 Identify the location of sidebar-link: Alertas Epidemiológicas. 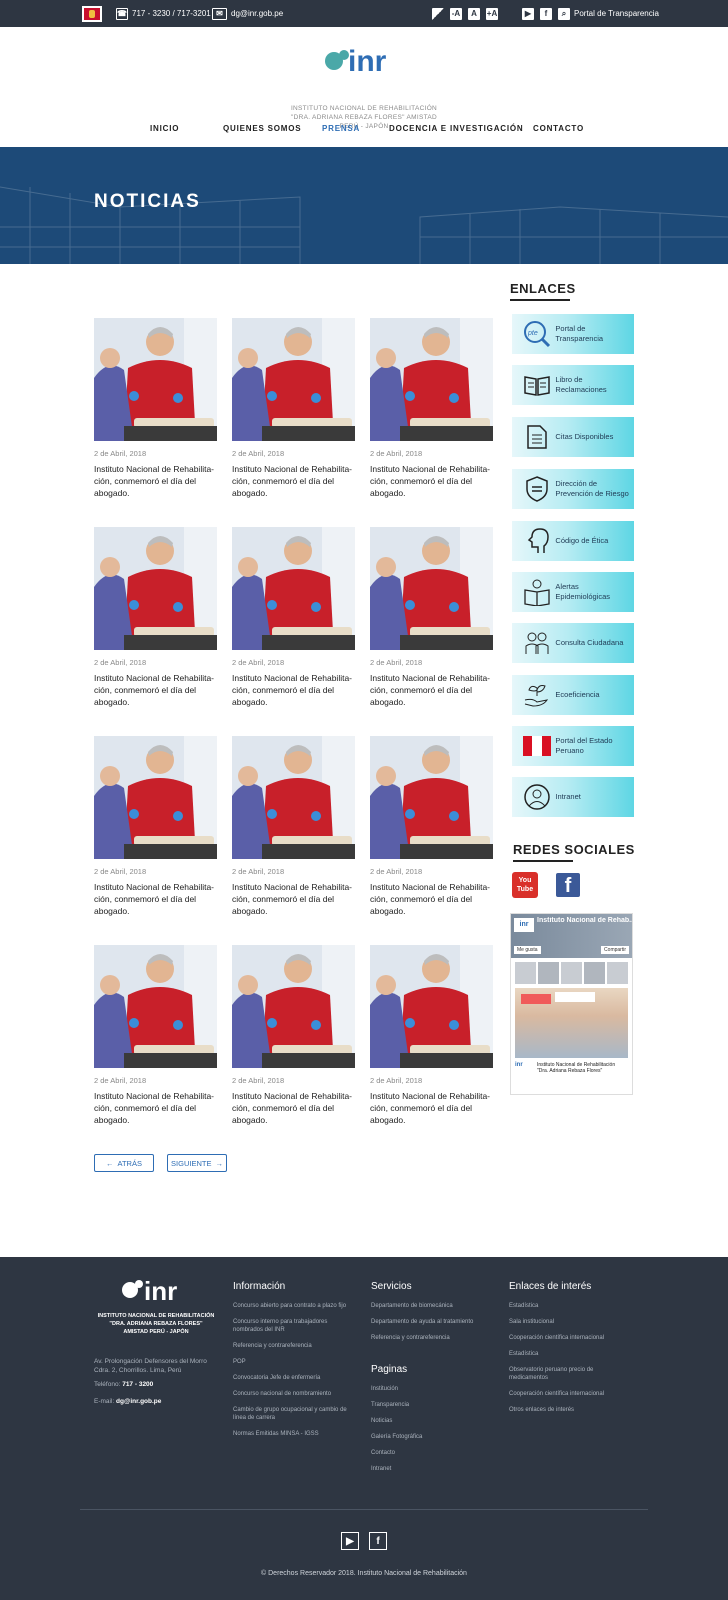
(573, 592).